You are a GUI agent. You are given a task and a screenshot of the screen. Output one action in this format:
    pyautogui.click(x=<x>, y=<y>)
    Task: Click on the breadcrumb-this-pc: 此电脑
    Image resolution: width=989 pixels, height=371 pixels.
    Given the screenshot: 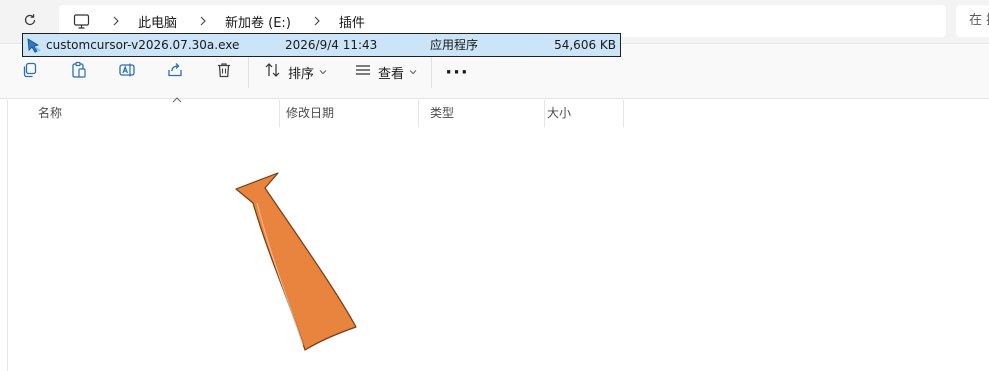 What is the action you would take?
    pyautogui.click(x=157, y=21)
    